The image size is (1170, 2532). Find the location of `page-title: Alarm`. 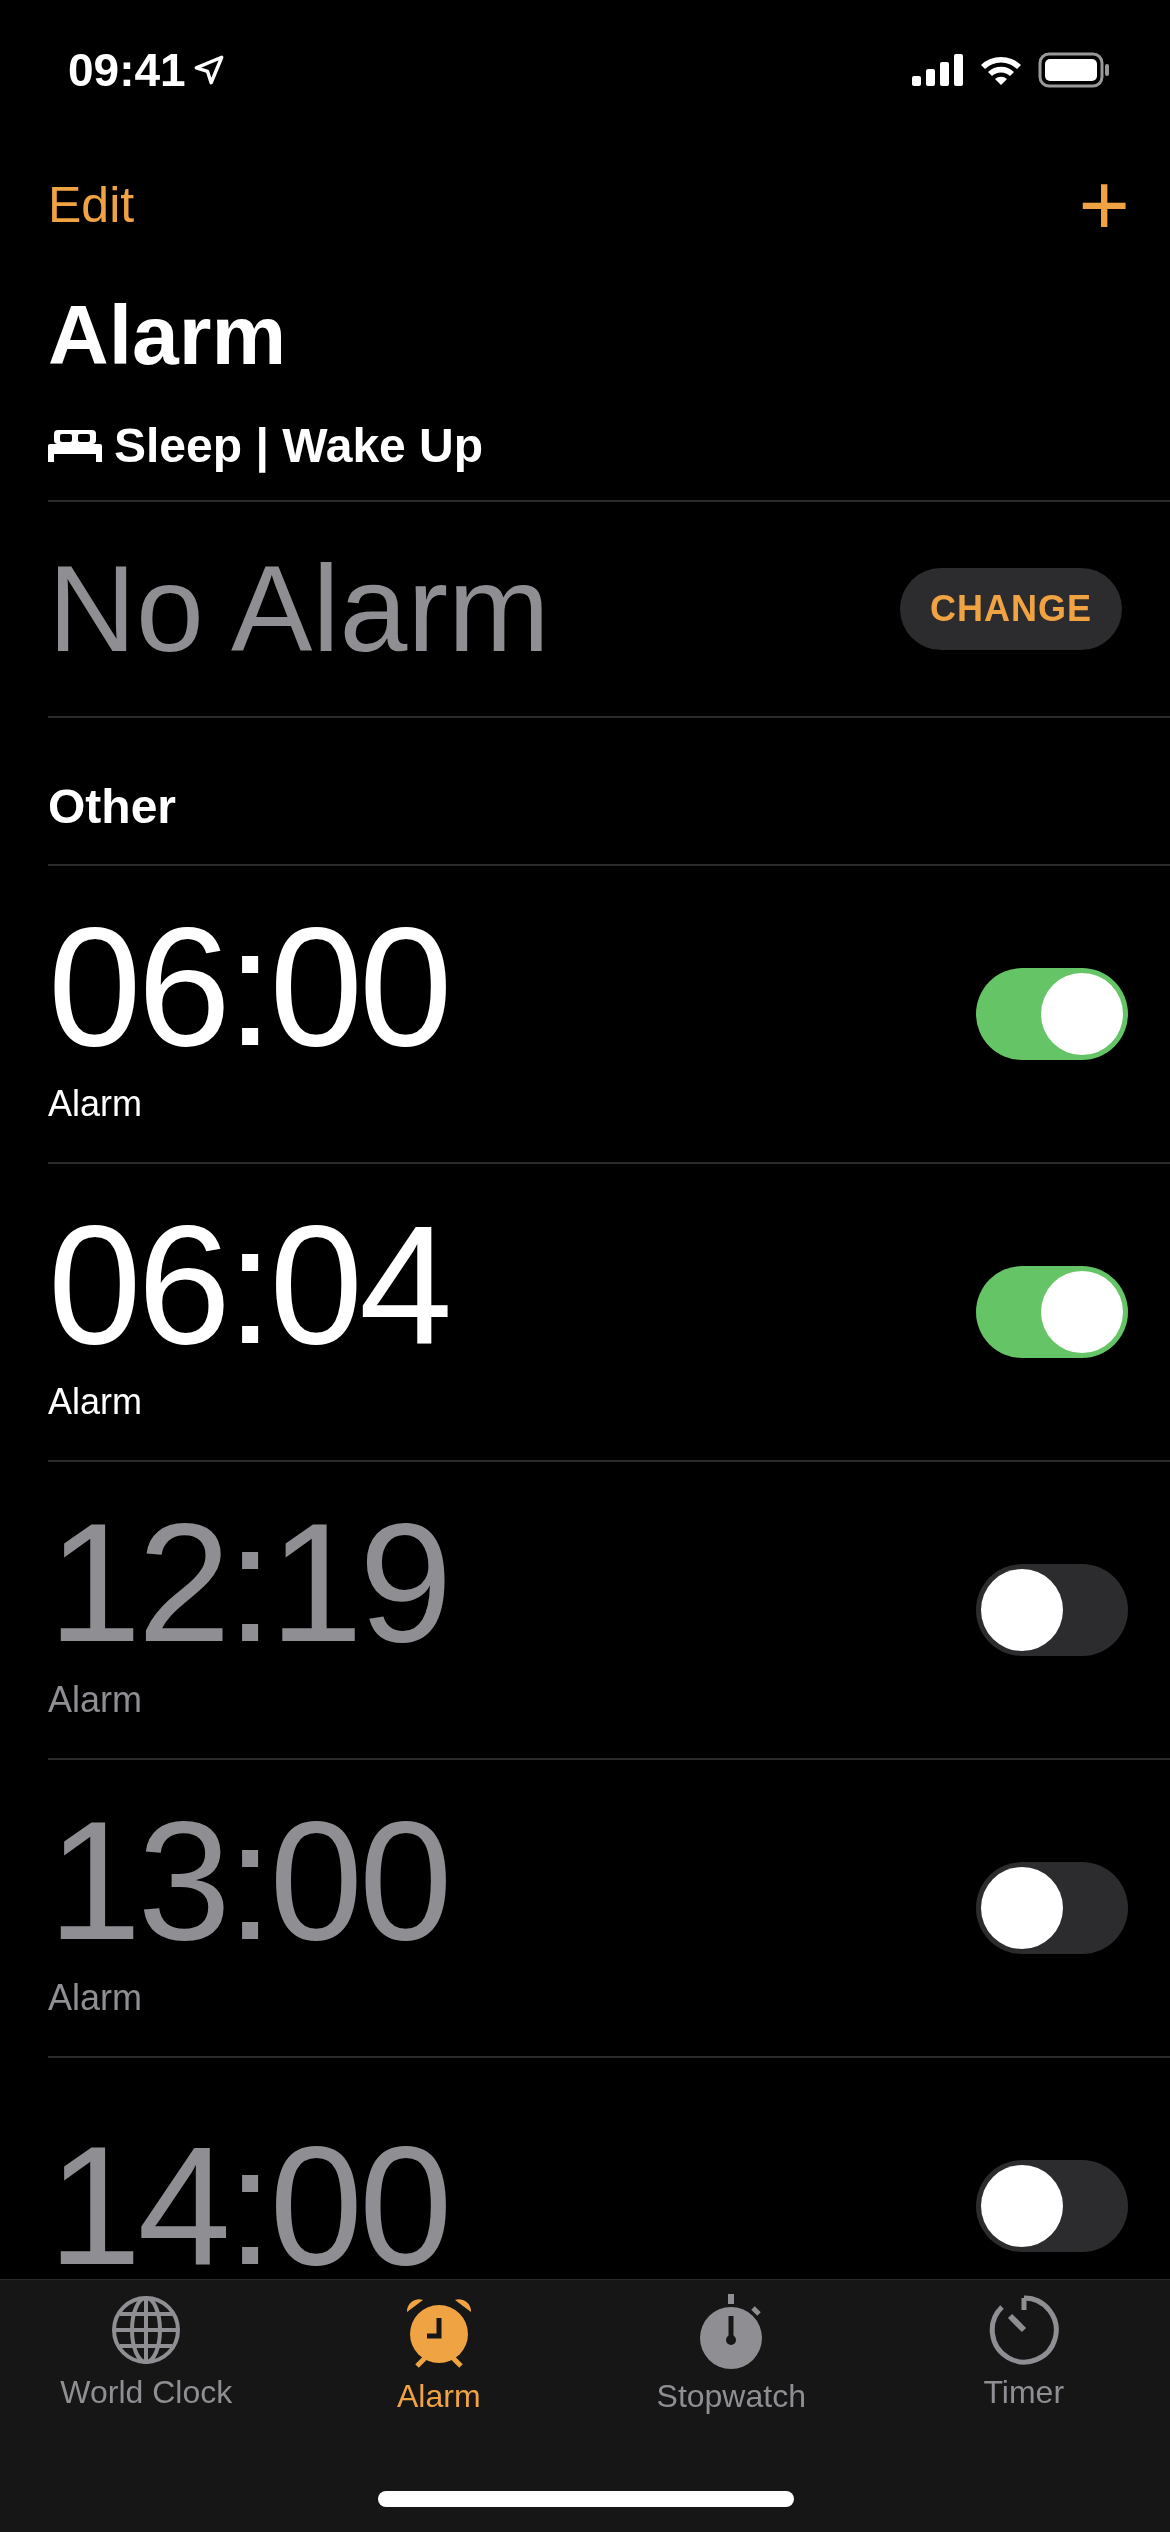

page-title: Alarm is located at coordinates (168, 335).